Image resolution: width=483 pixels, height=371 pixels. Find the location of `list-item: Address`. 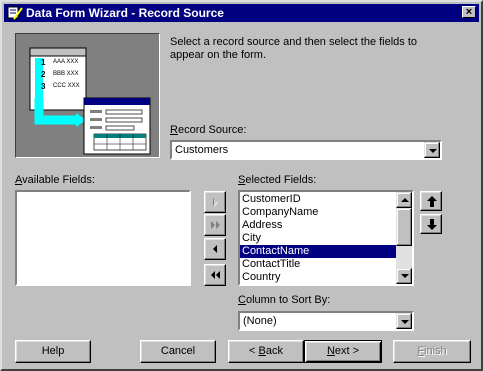

list-item: Address is located at coordinates (318, 225).